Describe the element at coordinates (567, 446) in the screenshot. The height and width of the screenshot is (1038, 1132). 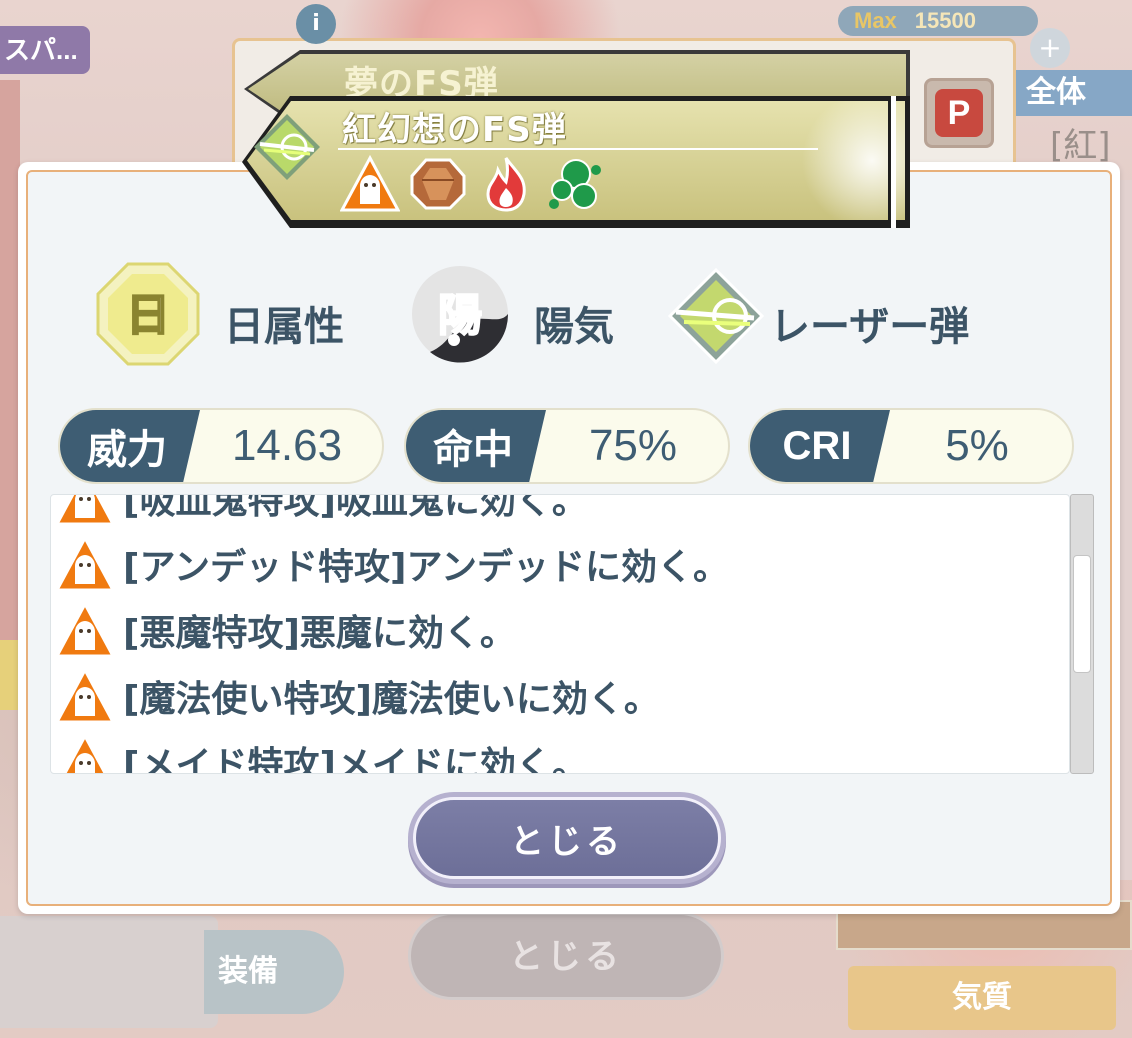
I see `stat-accuracy: 命中 75%` at that location.